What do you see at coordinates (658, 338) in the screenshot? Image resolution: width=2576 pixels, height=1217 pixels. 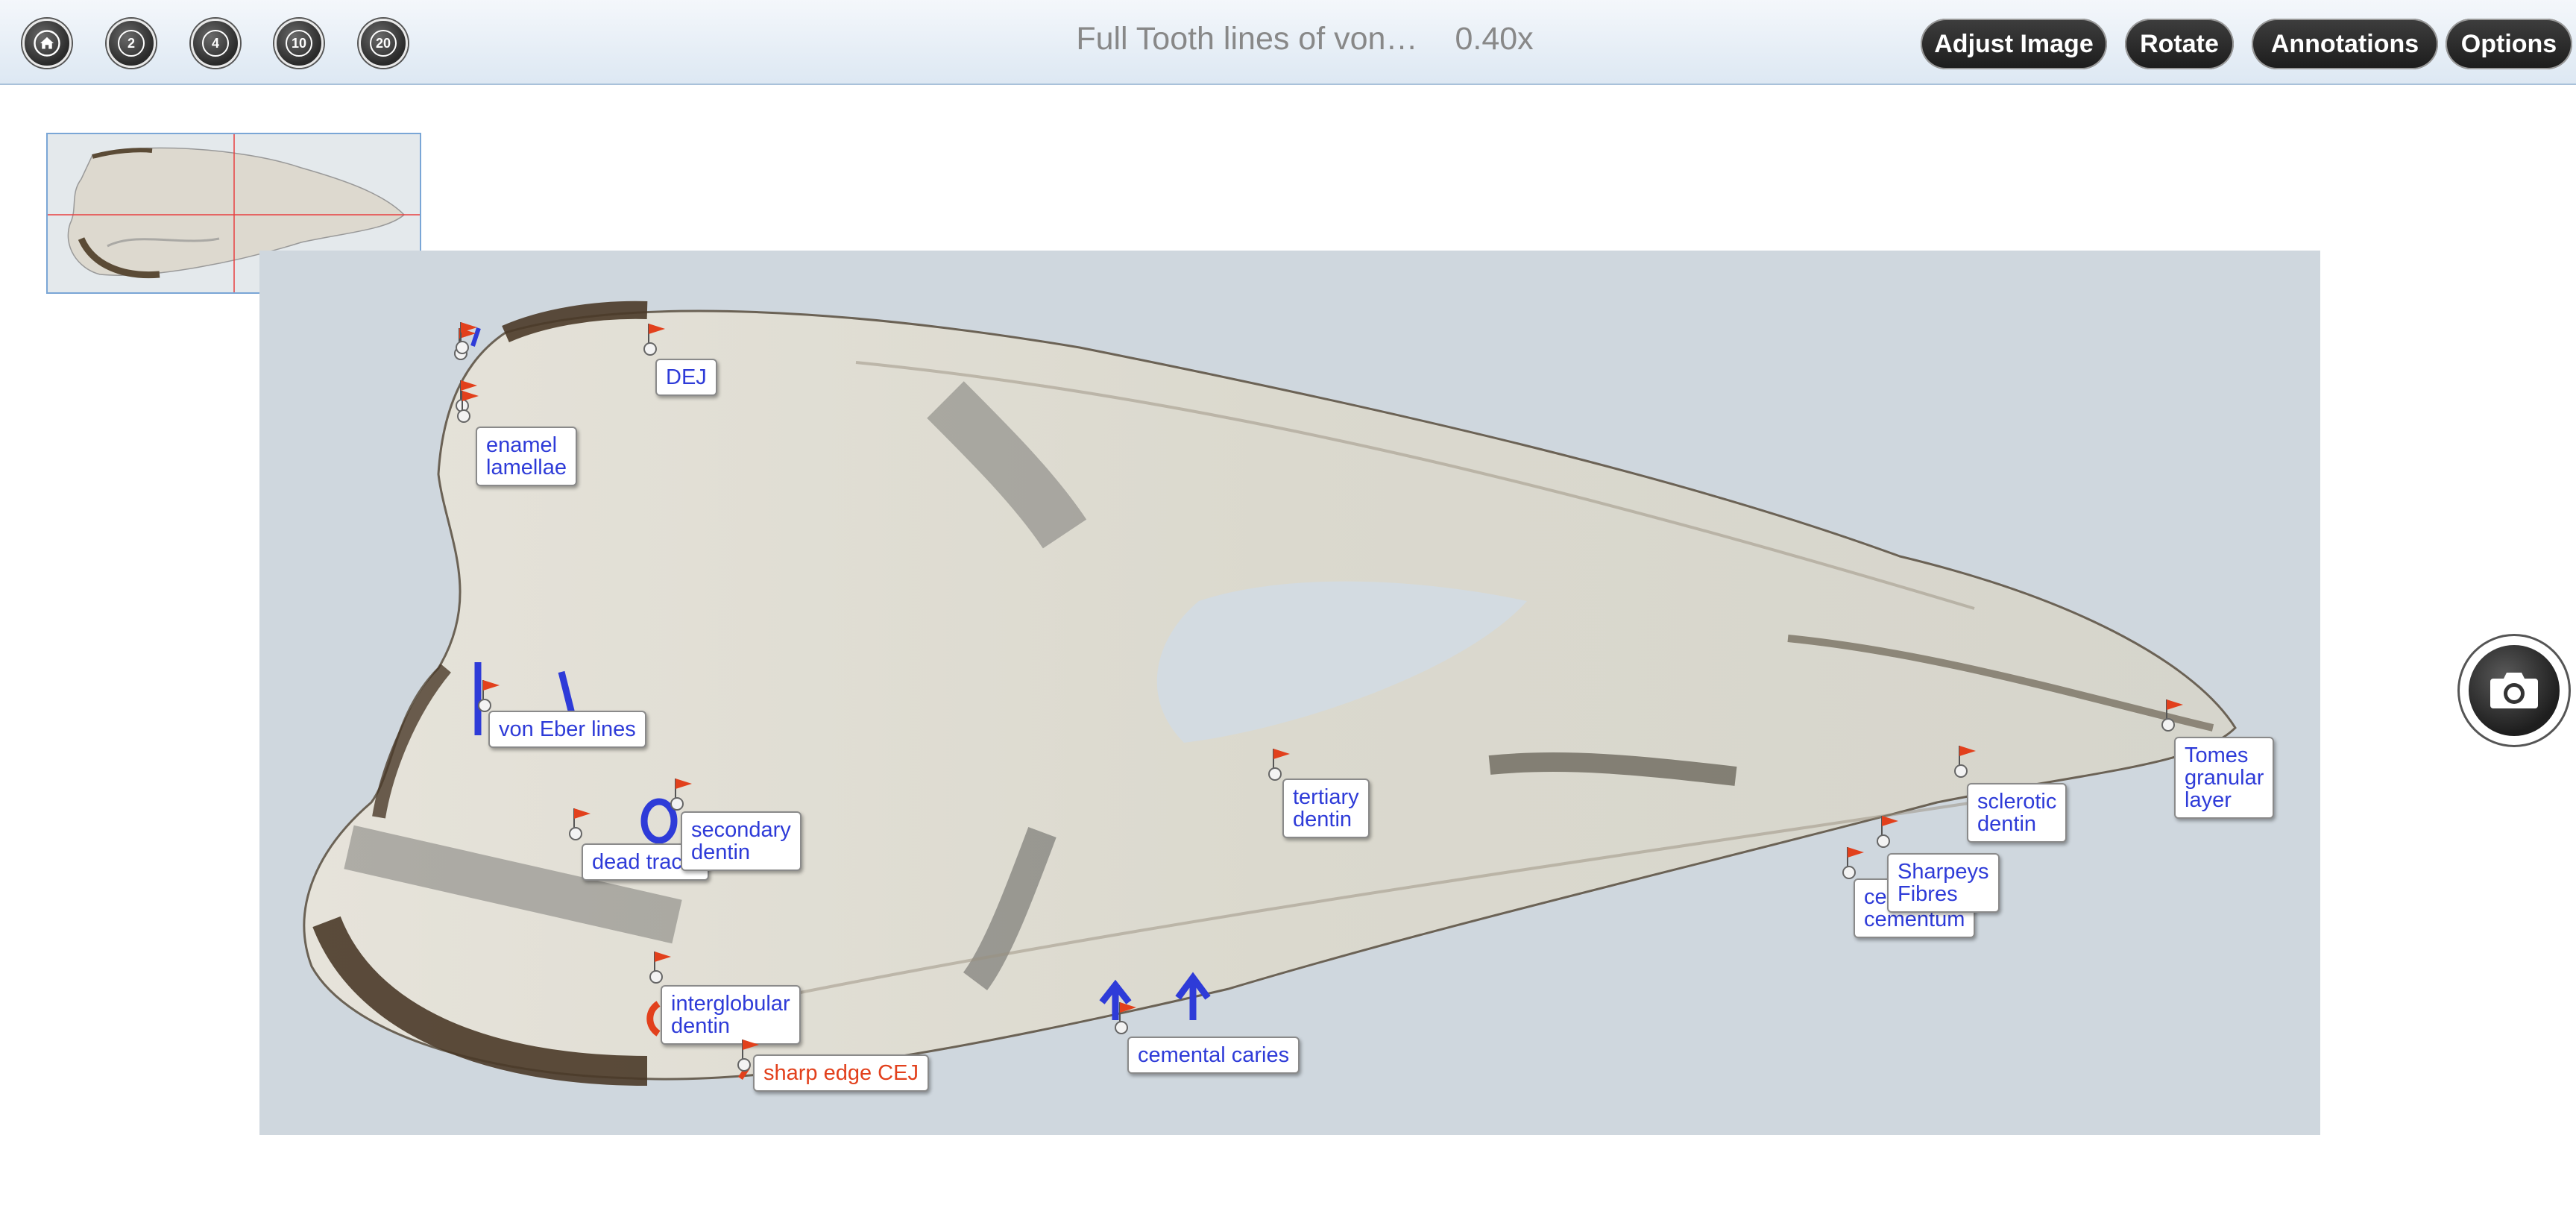 I see `annotation-pin-dej-main` at bounding box center [658, 338].